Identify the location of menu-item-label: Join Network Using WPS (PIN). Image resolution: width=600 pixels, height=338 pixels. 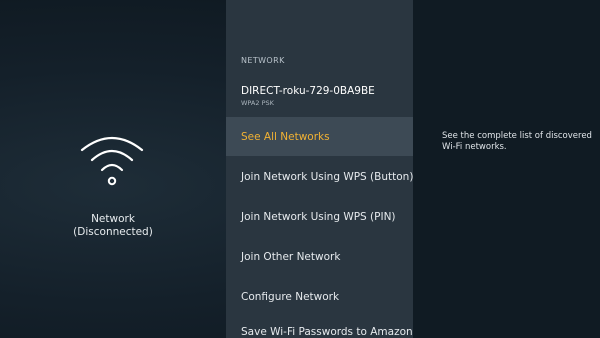
(318, 216).